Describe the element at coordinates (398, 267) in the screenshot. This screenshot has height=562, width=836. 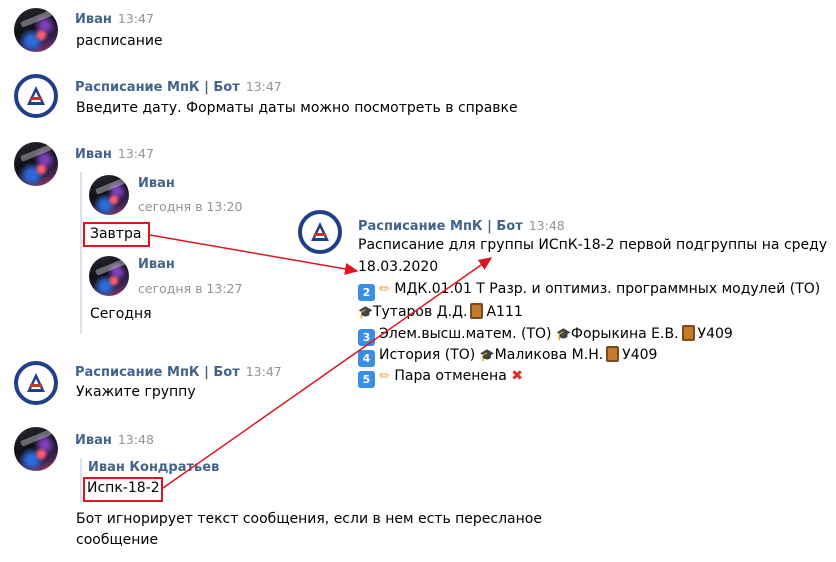
I see `schedule-date: 18.03.2020` at that location.